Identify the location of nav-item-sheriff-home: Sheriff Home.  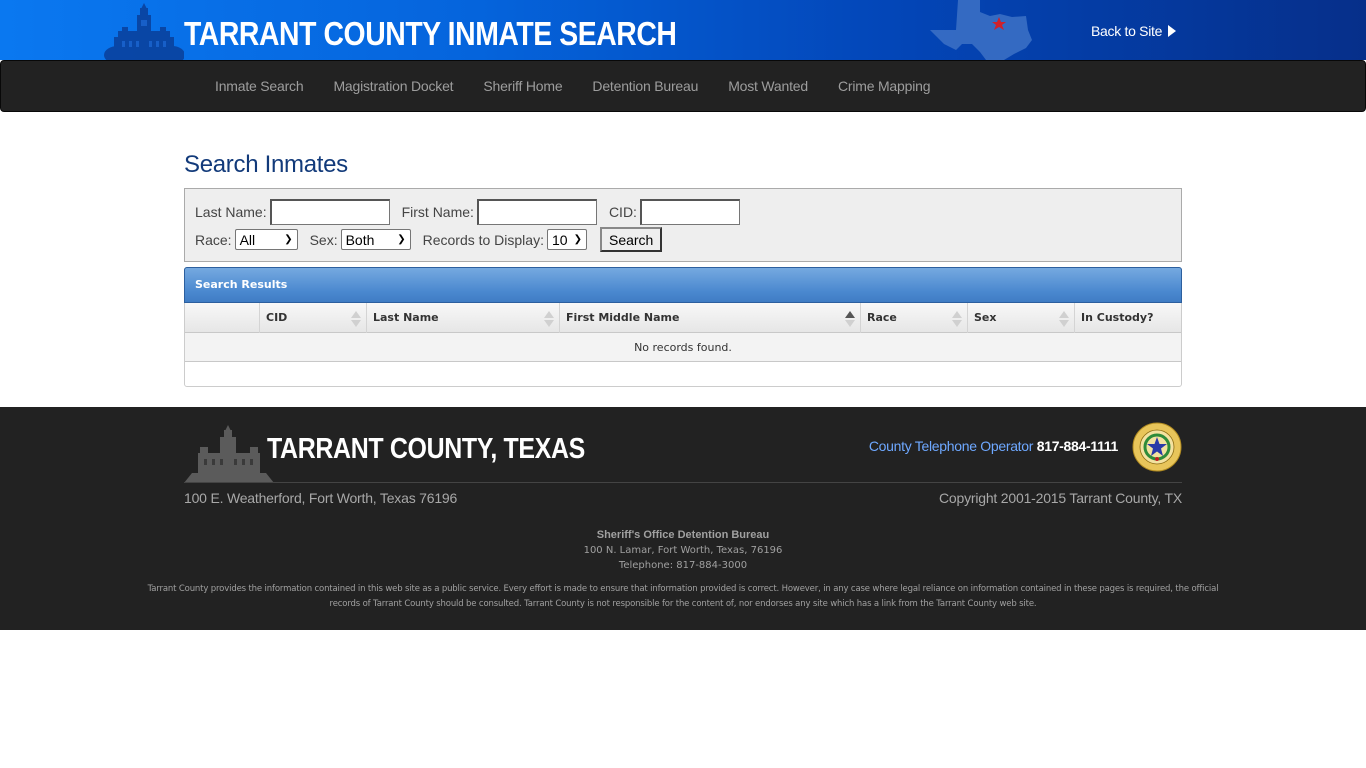
(522, 86).